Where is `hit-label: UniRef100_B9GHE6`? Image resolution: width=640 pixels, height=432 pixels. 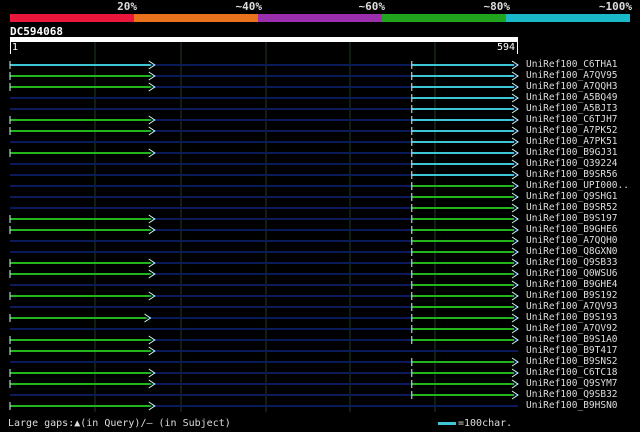 hit-label: UniRef100_B9GHE6 is located at coordinates (572, 230).